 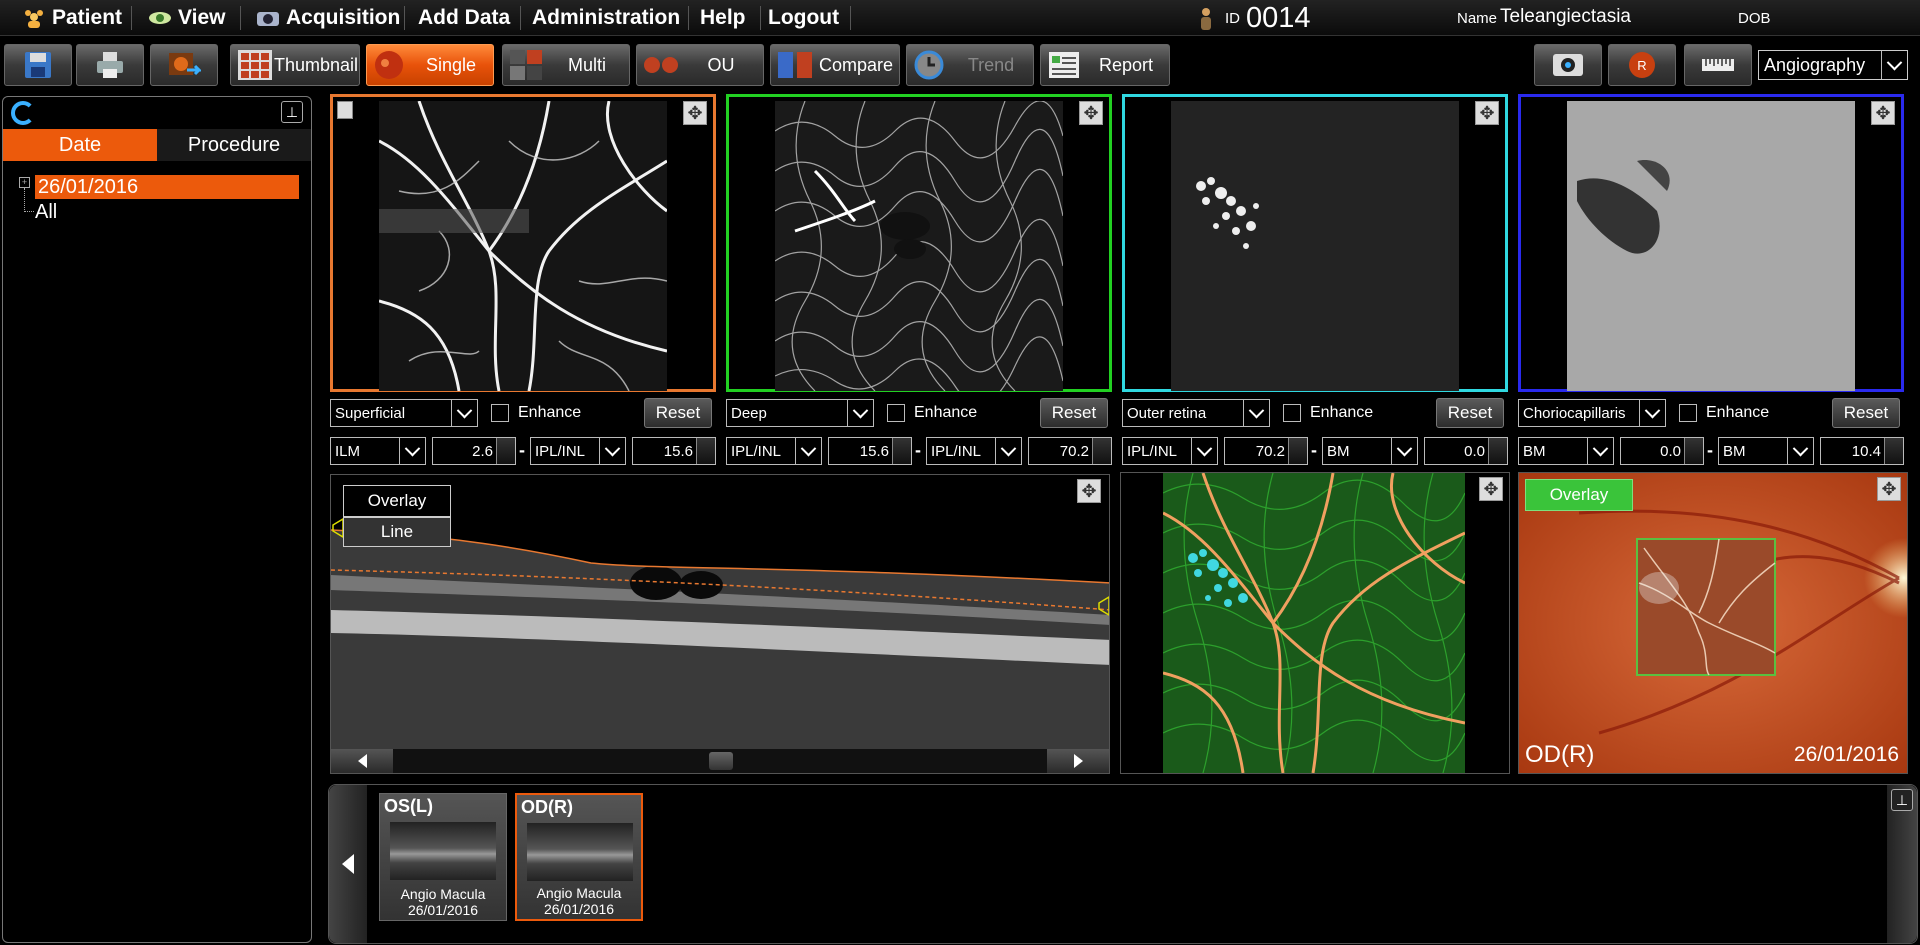 I want to click on exam-thumbnail-os: OS(L) Angio Macula 26/01/2016, so click(x=443, y=857).